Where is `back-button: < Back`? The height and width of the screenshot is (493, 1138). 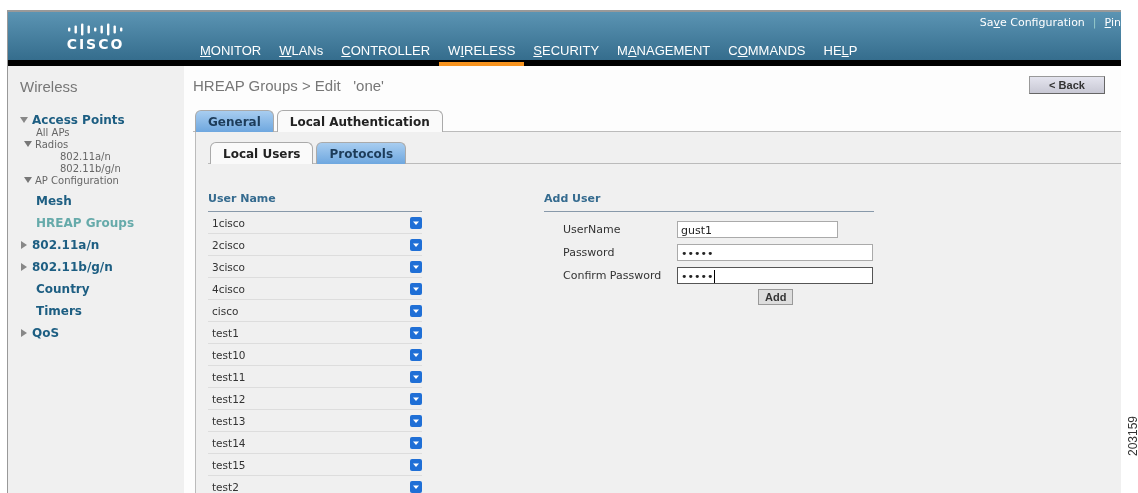 back-button: < Back is located at coordinates (1067, 85).